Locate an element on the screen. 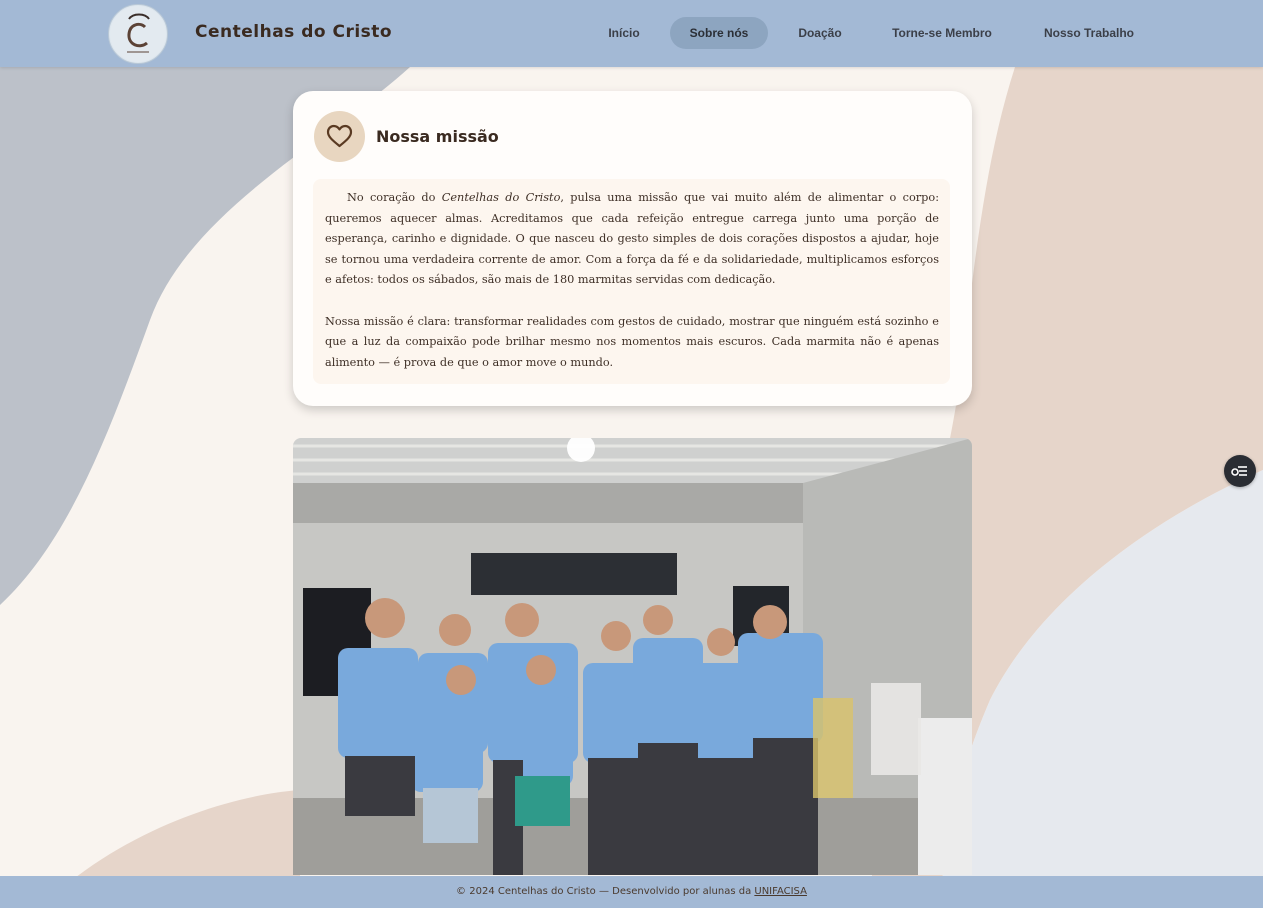  nav-nosso-trabalho: Nosso Trabalho is located at coordinates (1089, 33).